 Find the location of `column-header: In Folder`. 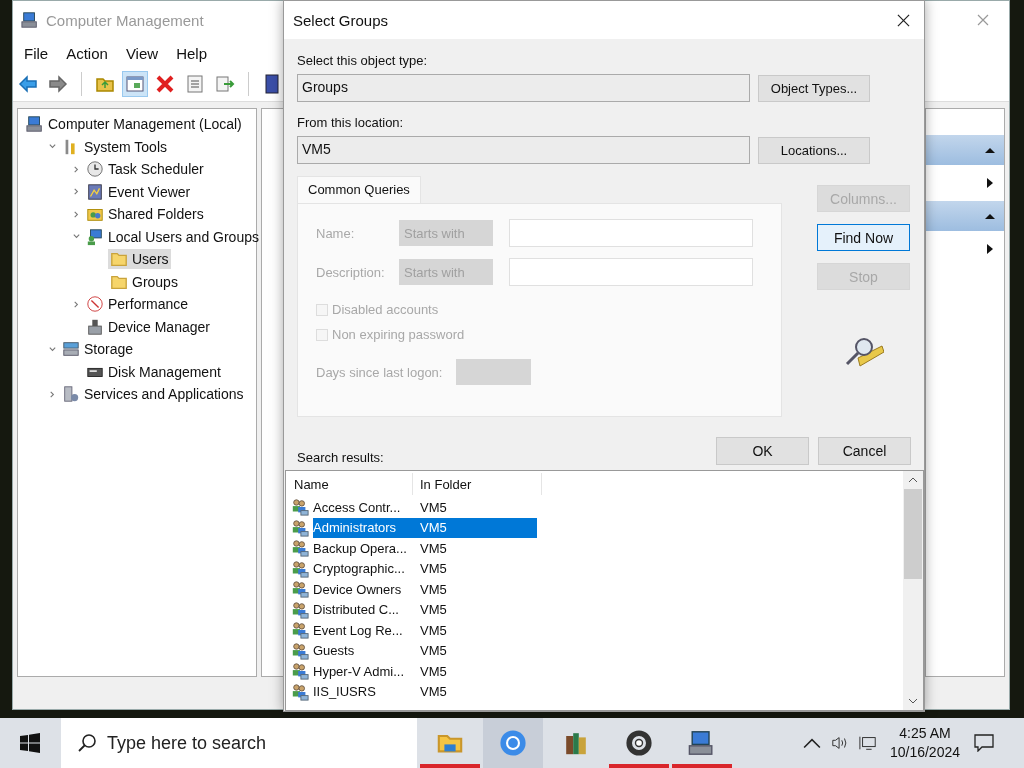

column-header: In Folder is located at coordinates (477, 484).